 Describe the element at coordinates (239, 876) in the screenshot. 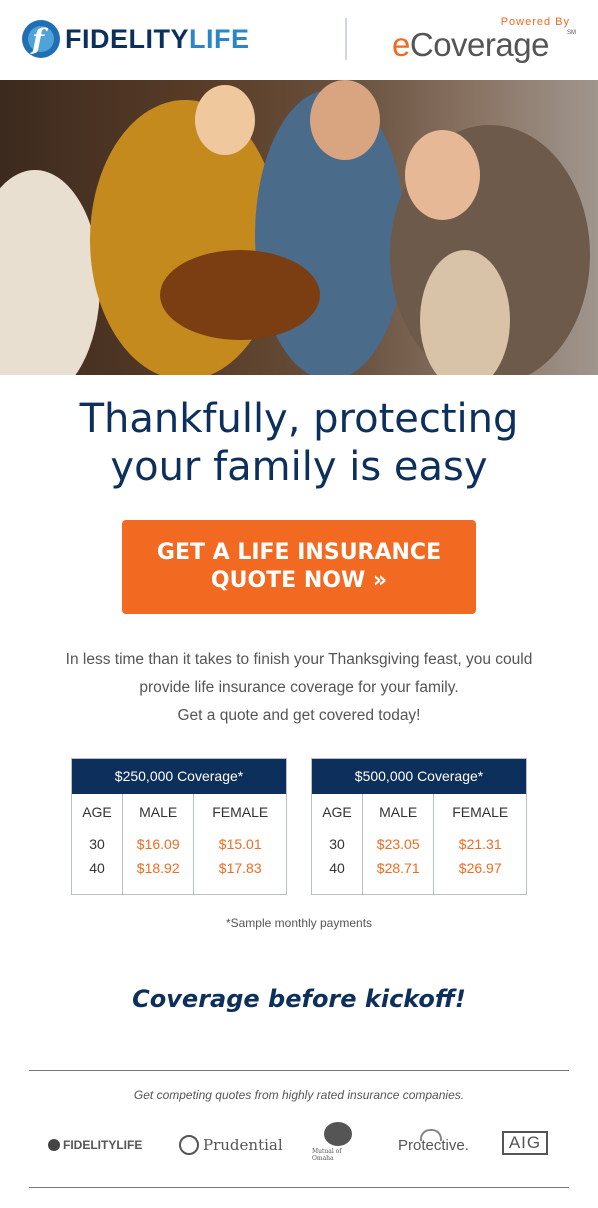

I see `female-price-cell: $17.83` at that location.